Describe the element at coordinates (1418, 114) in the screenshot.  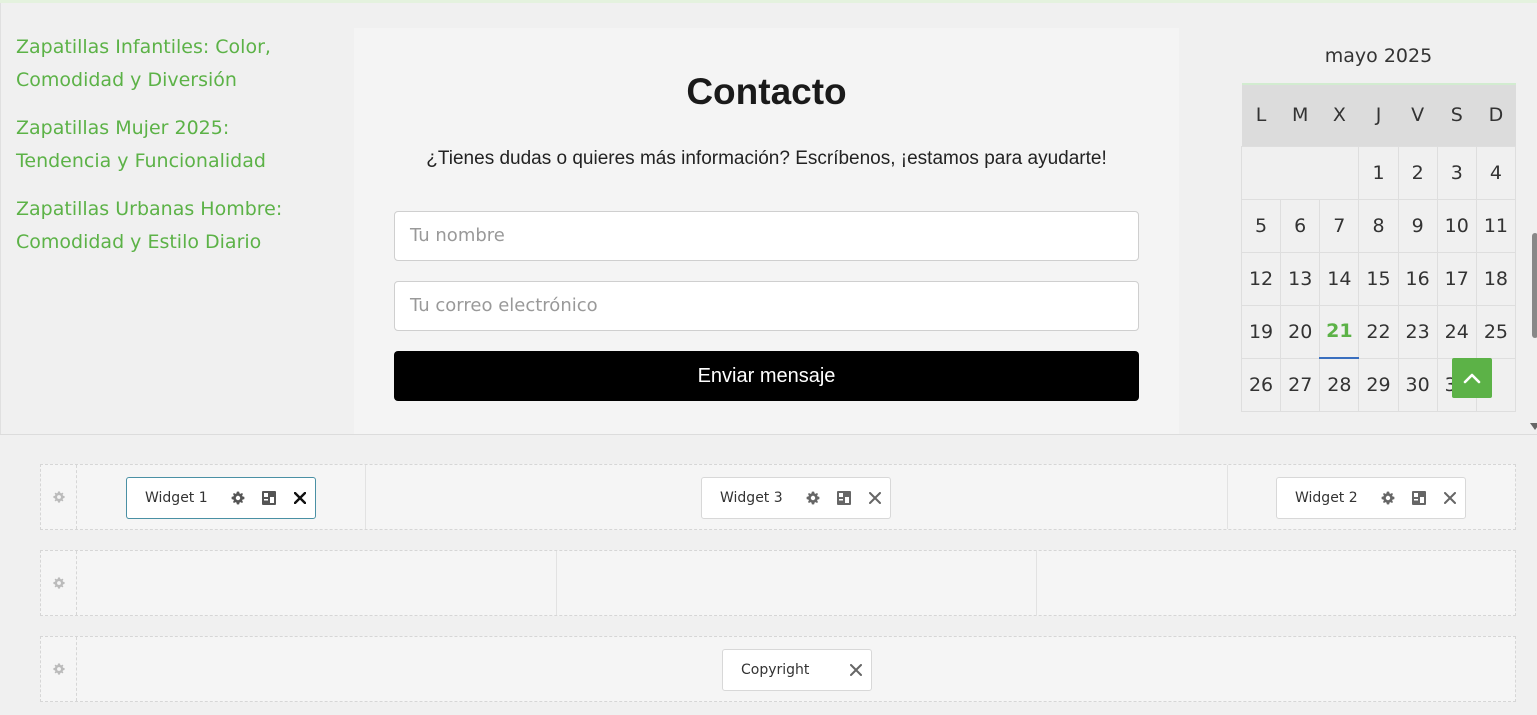
I see `weekday-header: V` at that location.